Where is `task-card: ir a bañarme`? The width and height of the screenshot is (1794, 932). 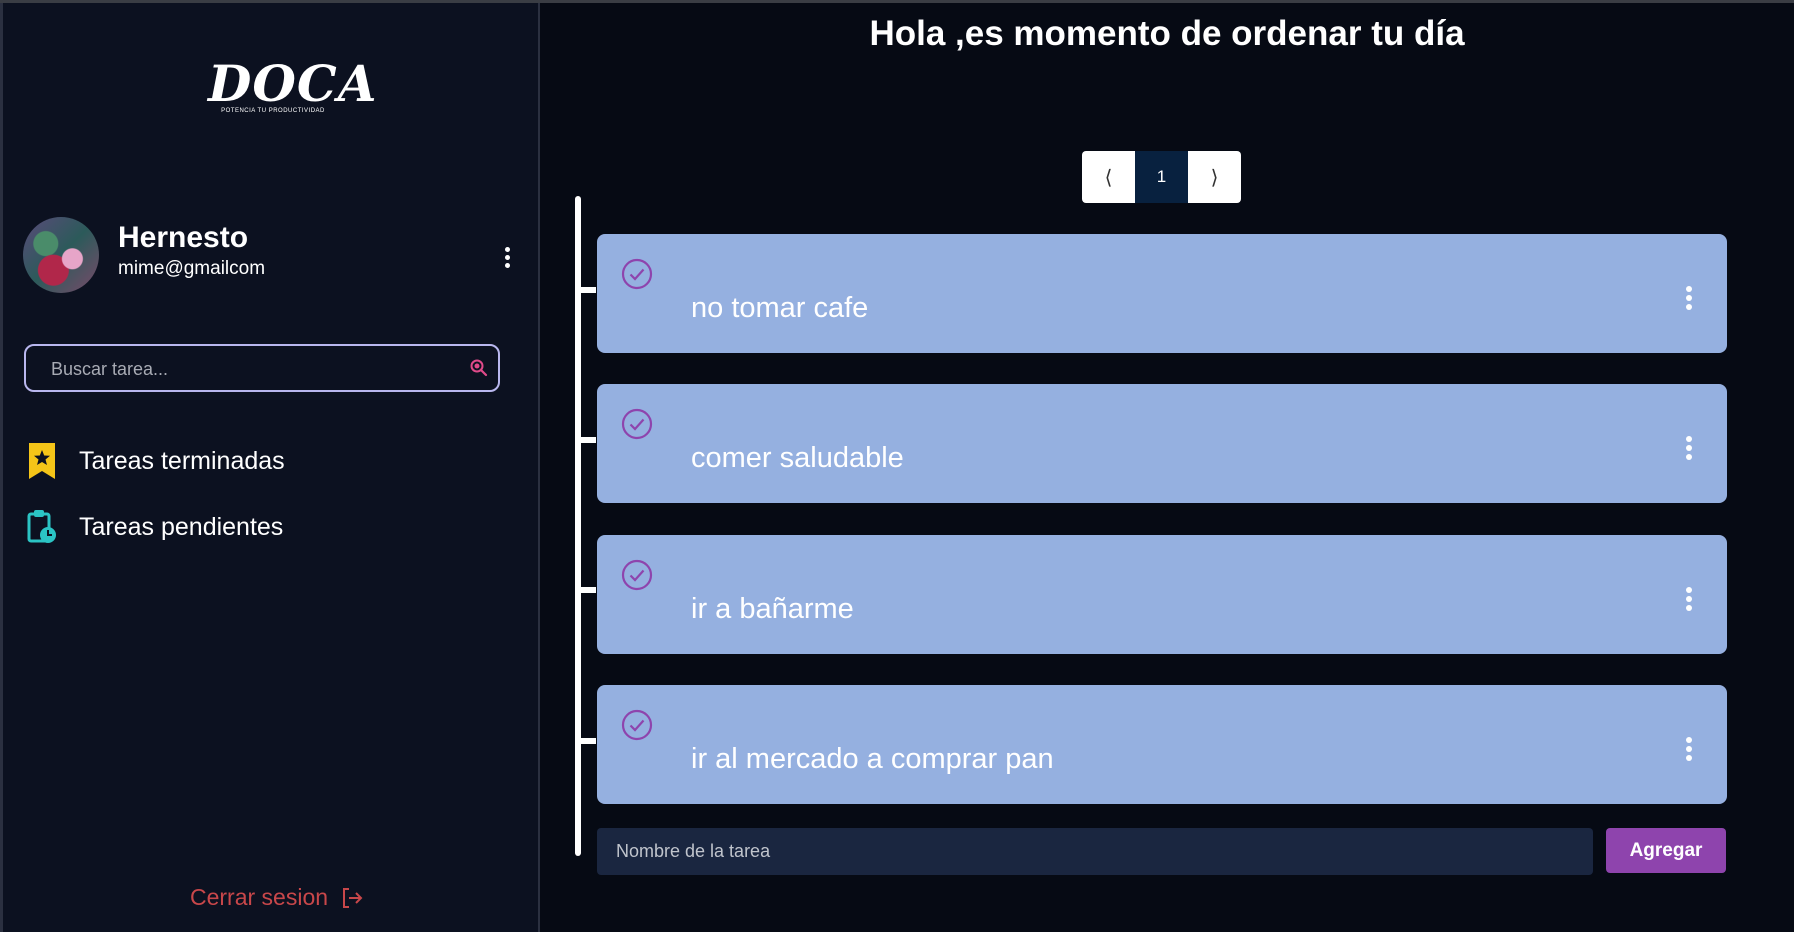 task-card: ir a bañarme is located at coordinates (1162, 594).